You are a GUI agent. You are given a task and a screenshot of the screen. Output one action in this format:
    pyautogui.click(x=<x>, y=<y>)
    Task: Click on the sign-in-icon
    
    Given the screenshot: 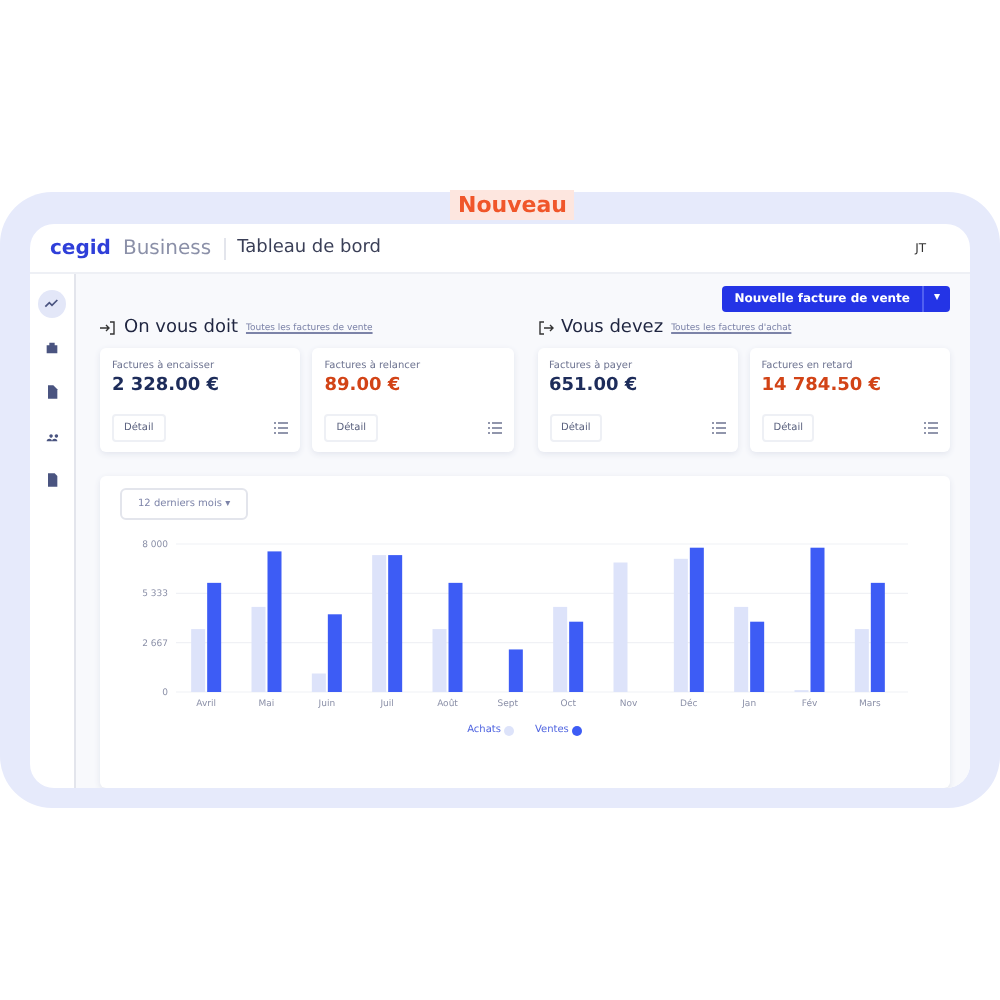 What is the action you would take?
    pyautogui.click(x=108, y=328)
    